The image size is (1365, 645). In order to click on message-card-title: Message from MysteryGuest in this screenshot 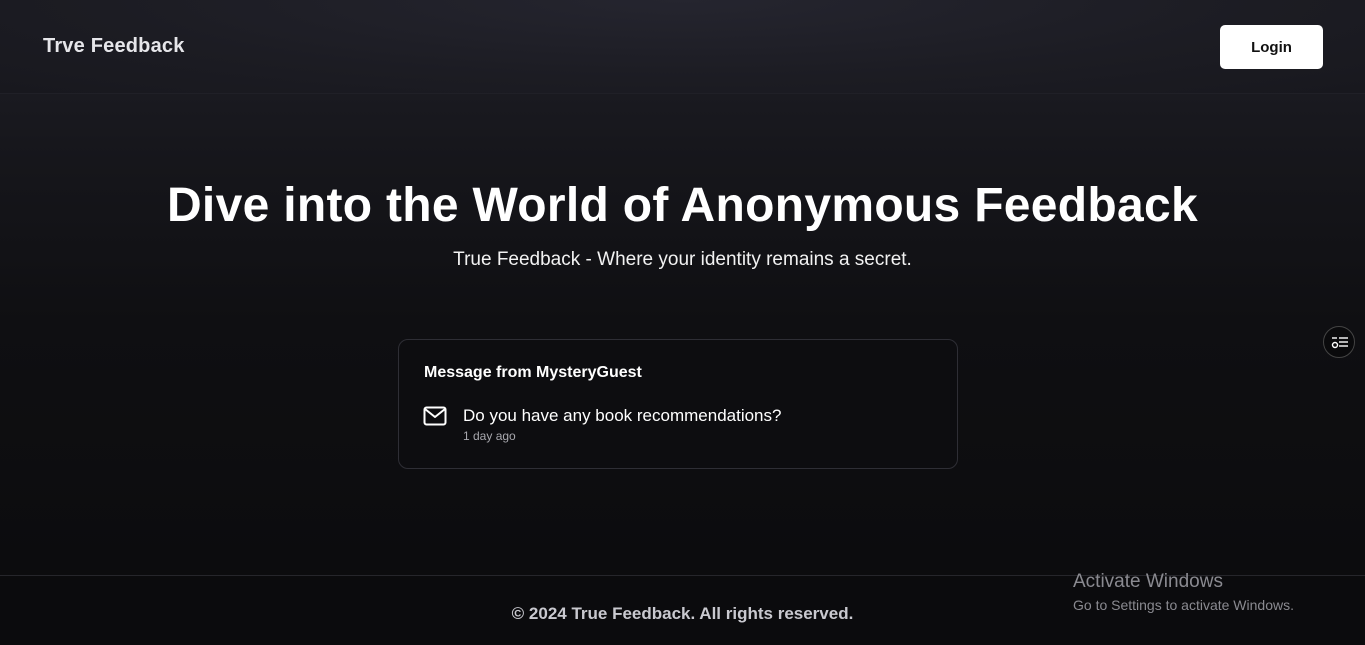, I will do `click(533, 372)`.